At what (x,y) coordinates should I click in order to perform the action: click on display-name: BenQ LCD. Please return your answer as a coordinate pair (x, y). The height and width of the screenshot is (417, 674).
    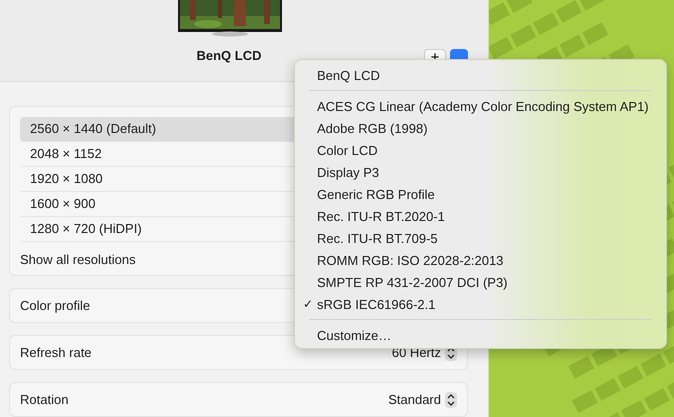
    Looking at the image, I should click on (229, 55).